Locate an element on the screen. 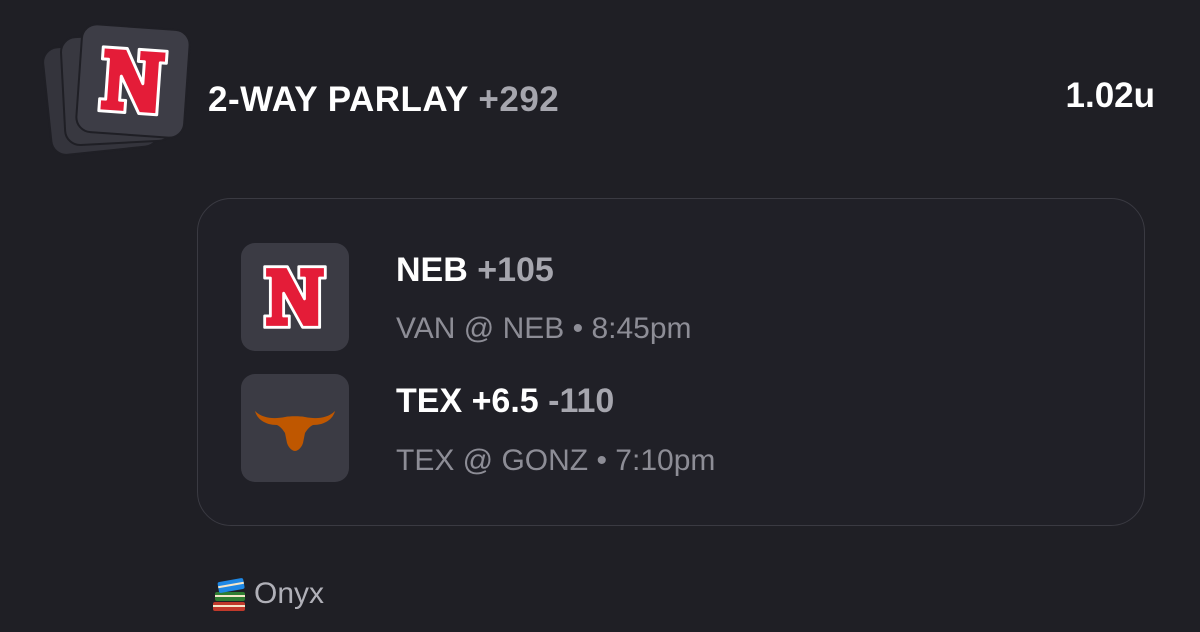 This screenshot has height=632, width=1200. logo-tile-front is located at coordinates (133, 81).